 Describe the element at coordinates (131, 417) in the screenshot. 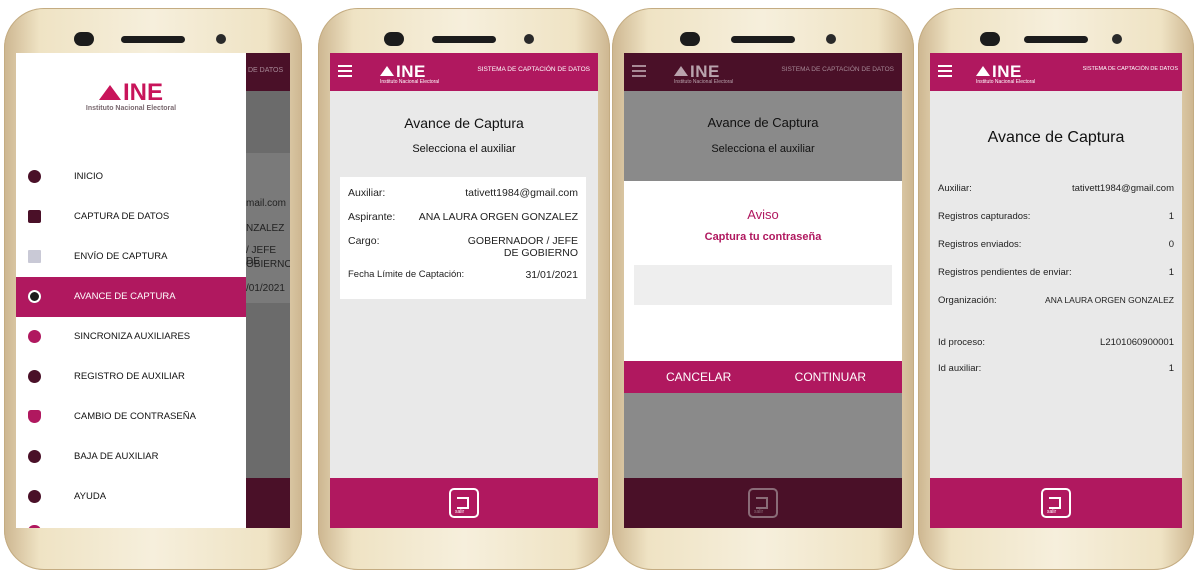

I see `menu-item-cambio: CAMBIO DE CONTRASEÑA` at that location.